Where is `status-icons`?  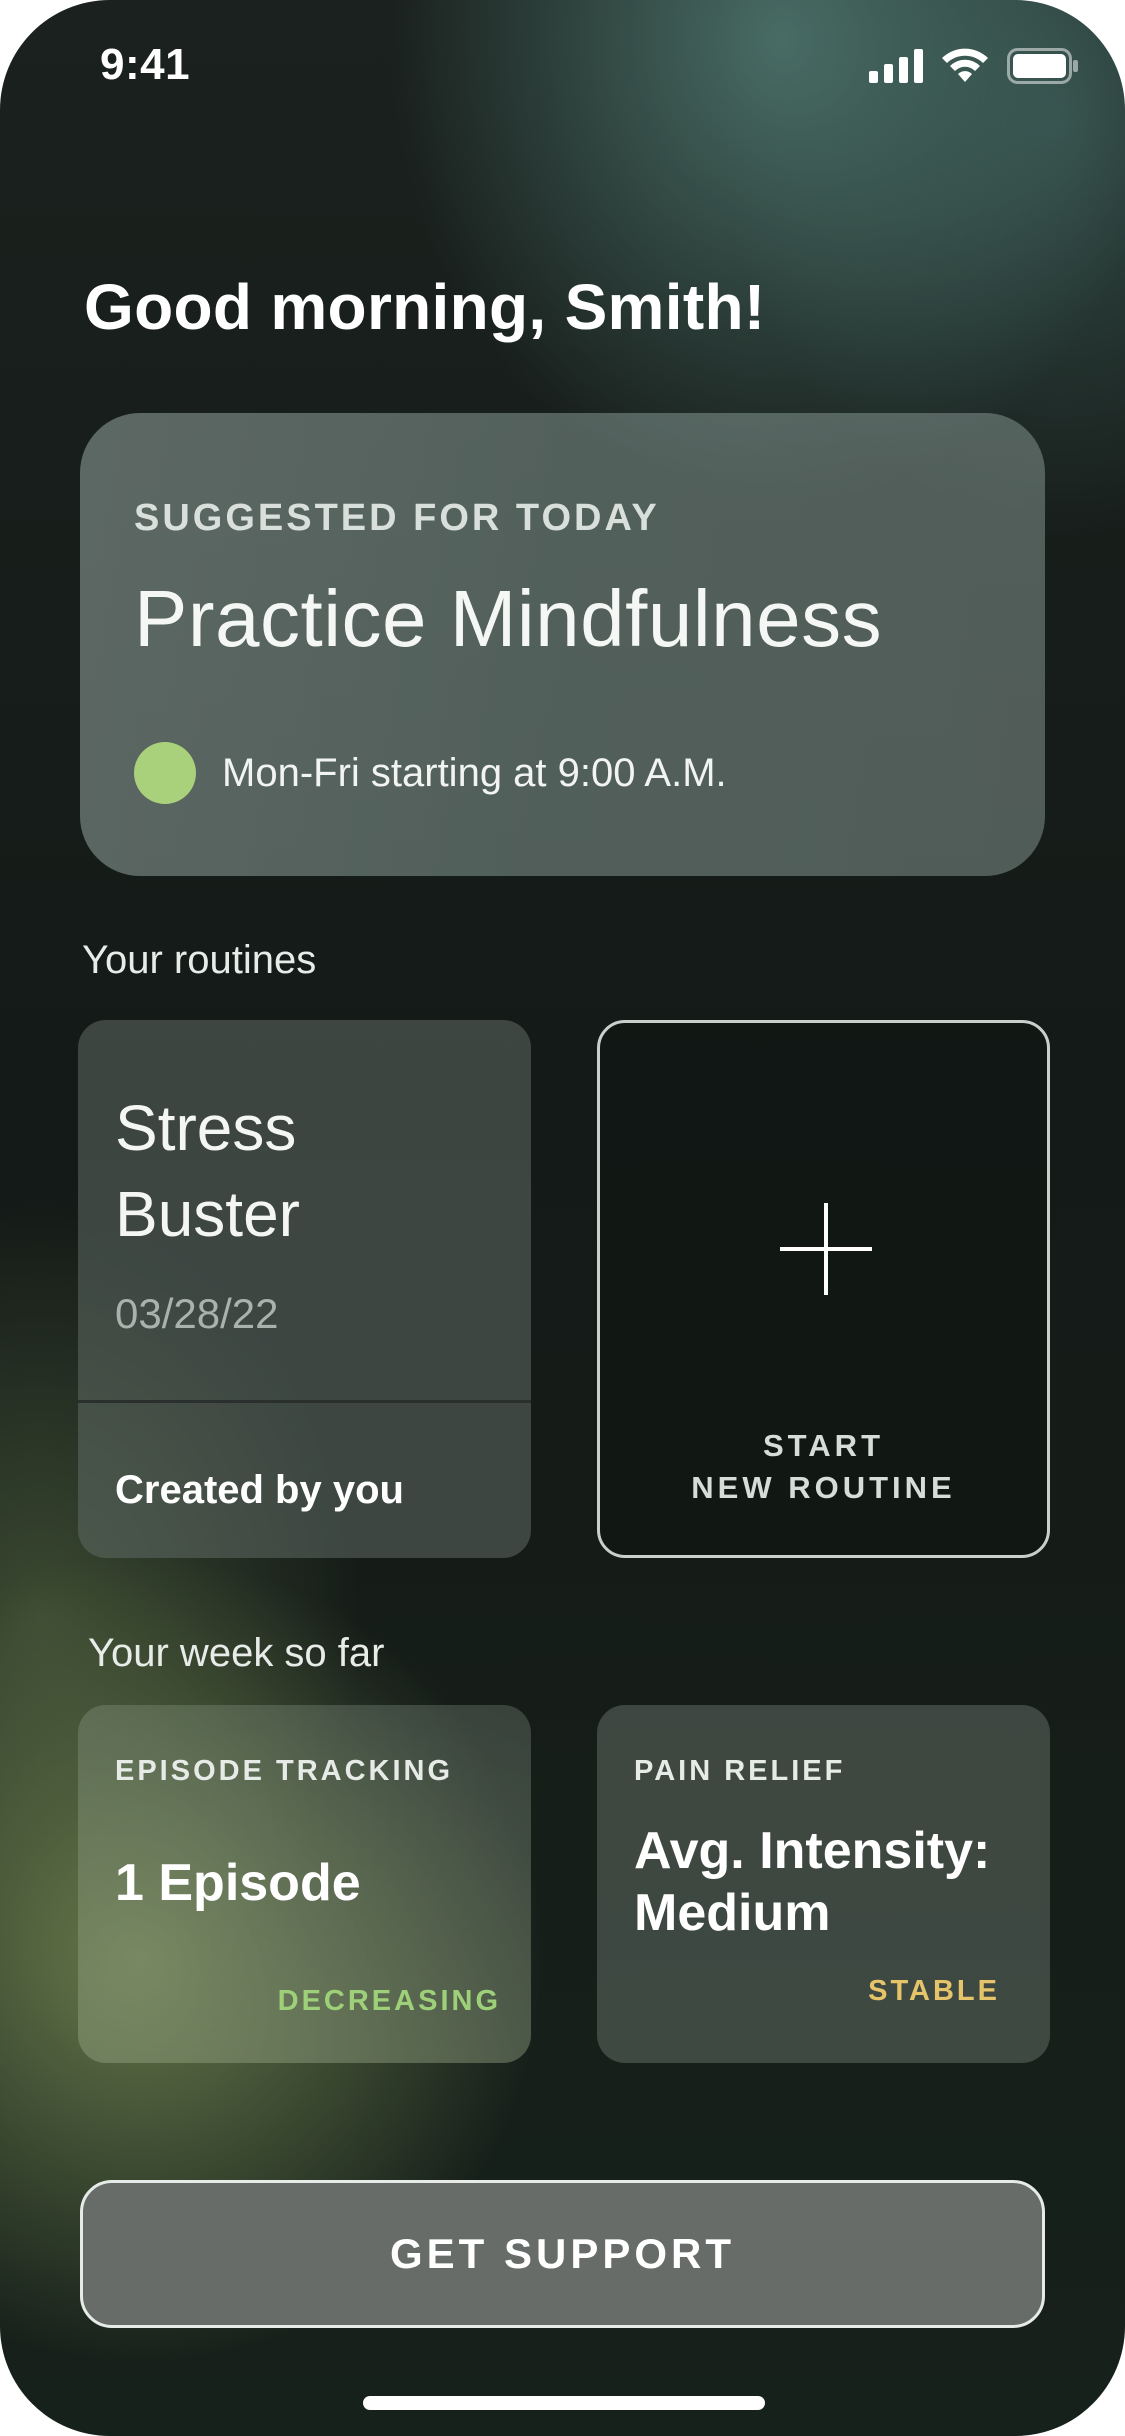 status-icons is located at coordinates (974, 68).